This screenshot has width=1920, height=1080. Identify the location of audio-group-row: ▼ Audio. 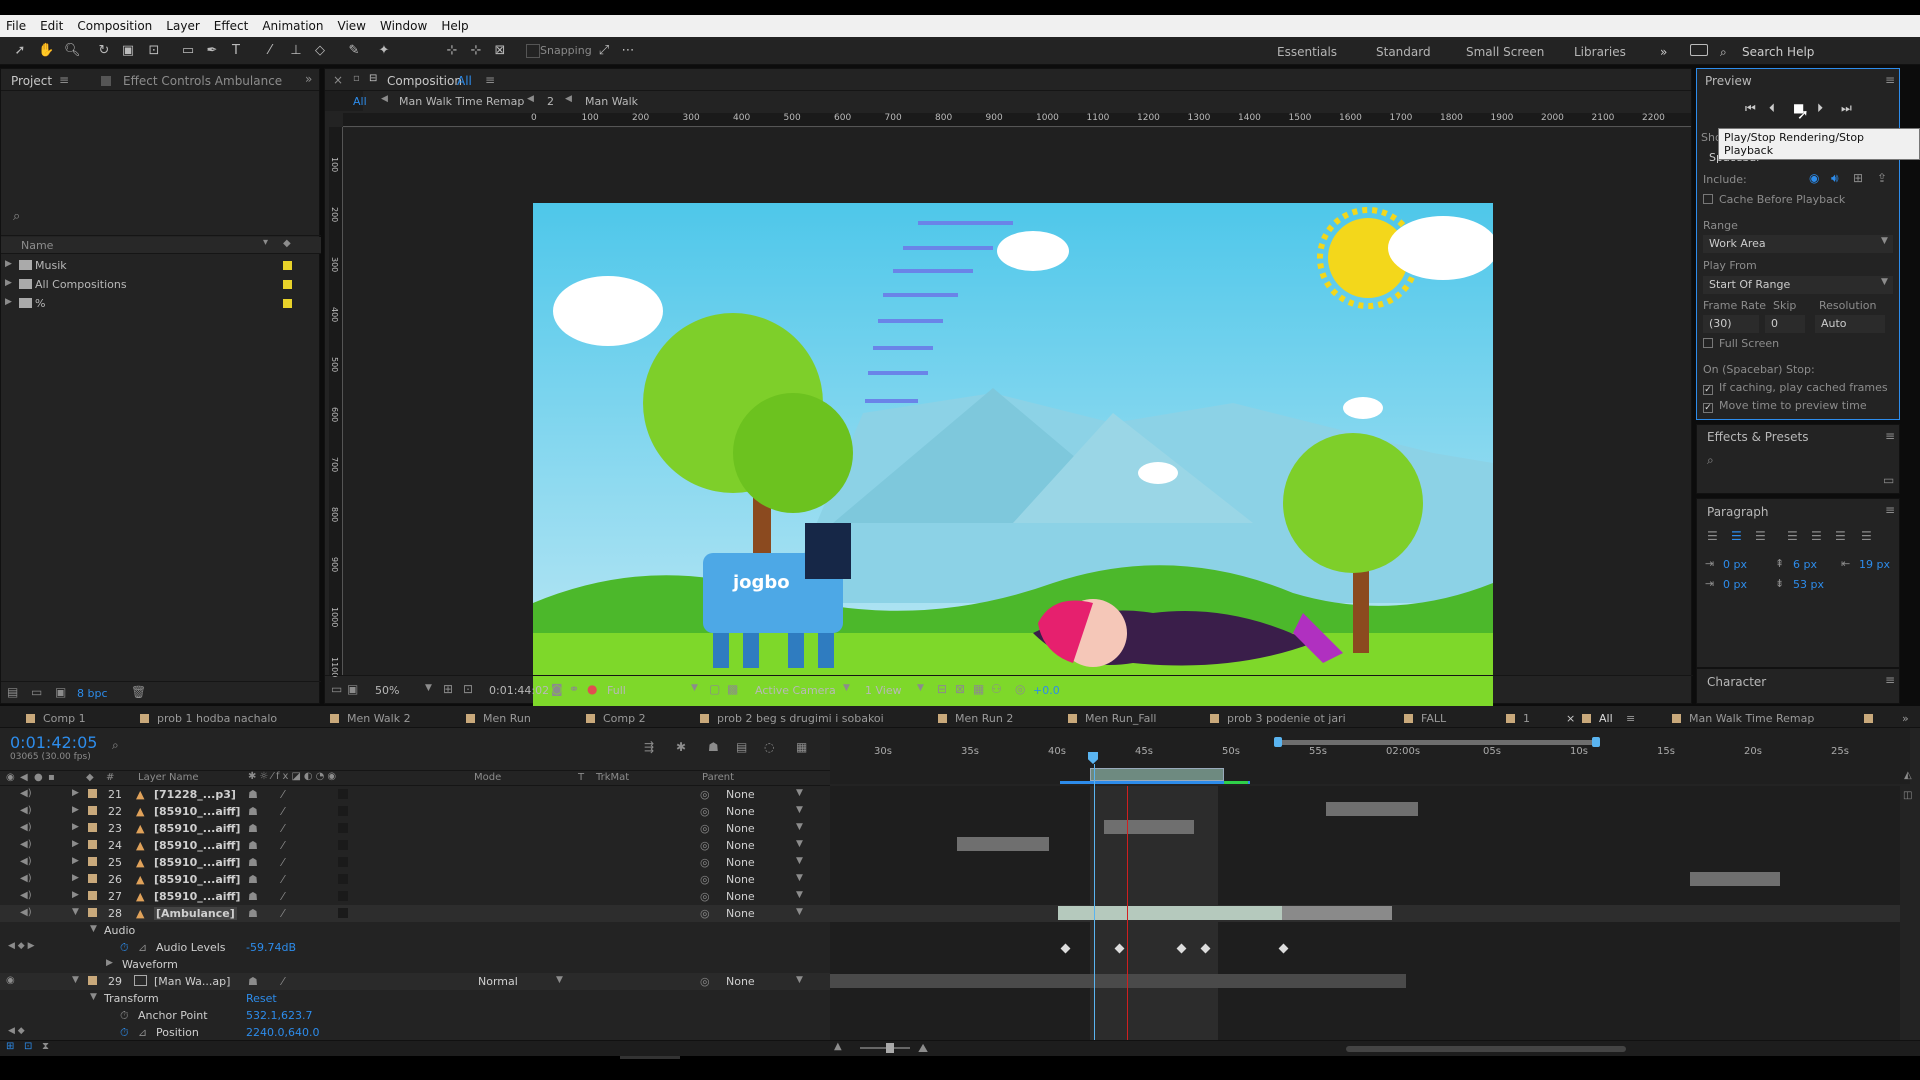
(415, 930).